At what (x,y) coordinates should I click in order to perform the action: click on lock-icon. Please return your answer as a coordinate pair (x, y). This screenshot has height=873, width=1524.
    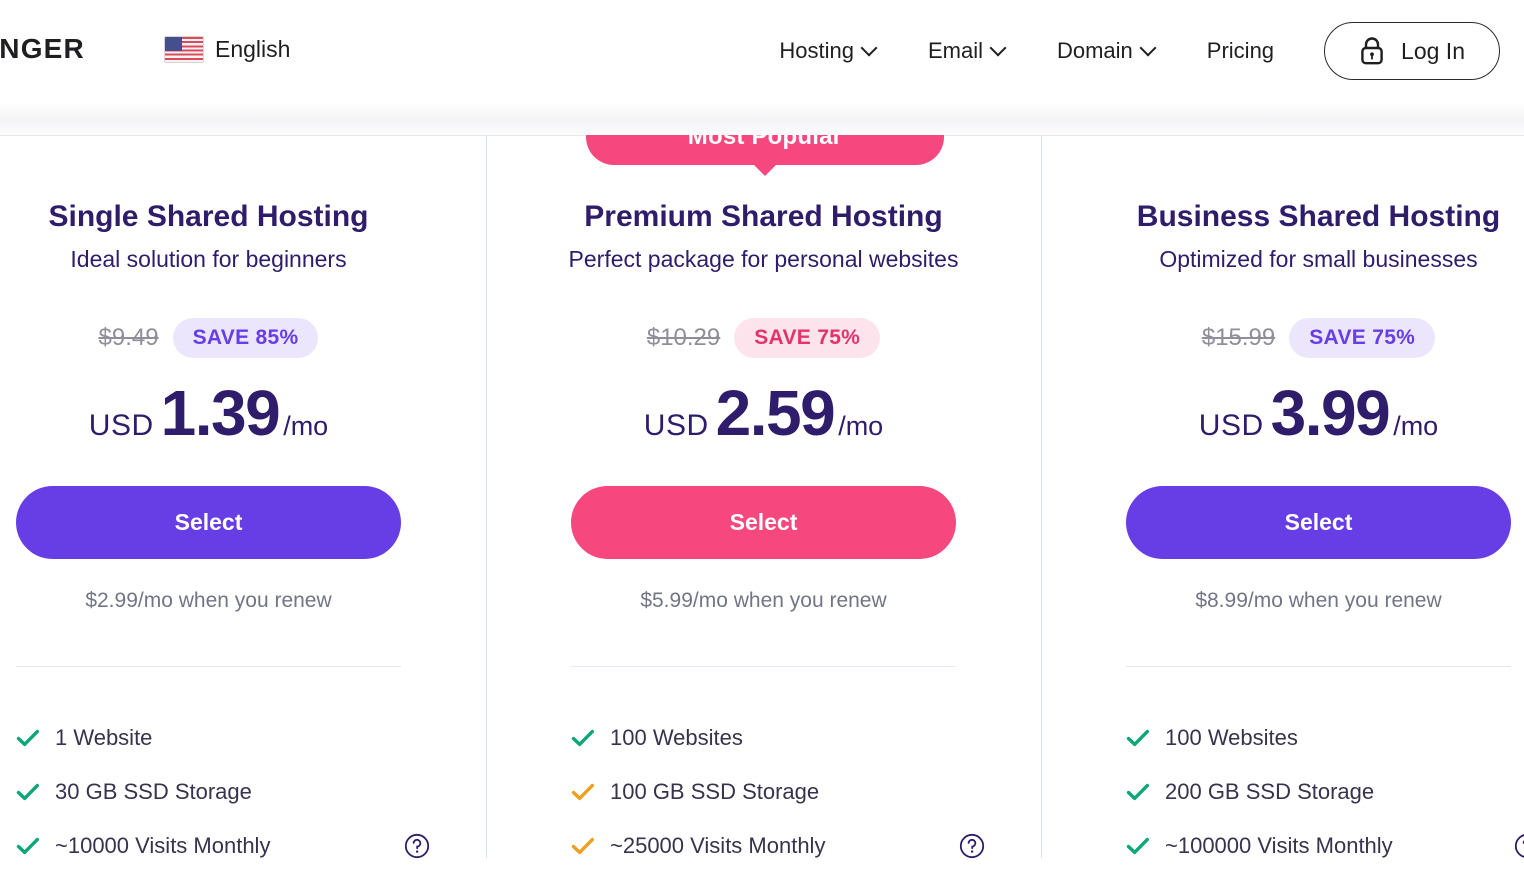
    Looking at the image, I should click on (1372, 51).